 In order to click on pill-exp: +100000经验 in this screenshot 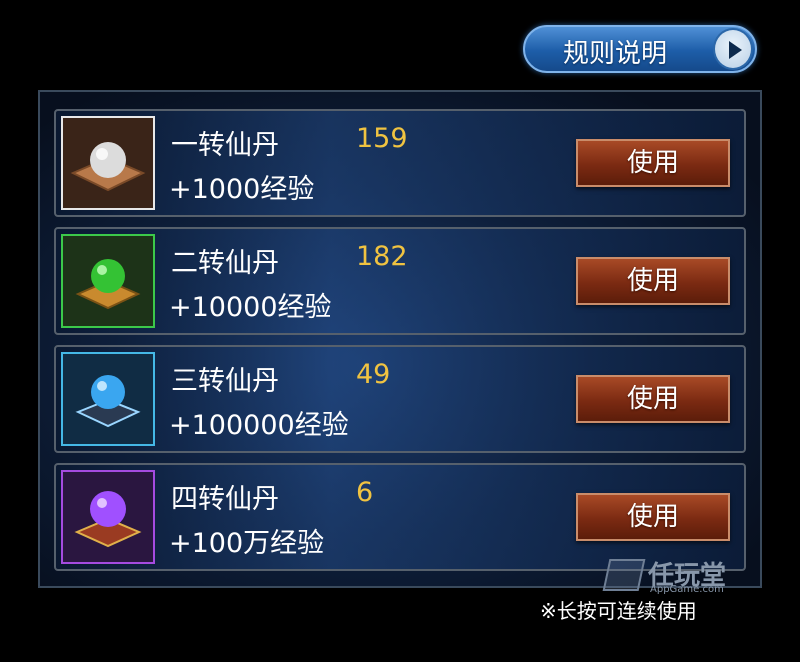, I will do `click(259, 425)`.